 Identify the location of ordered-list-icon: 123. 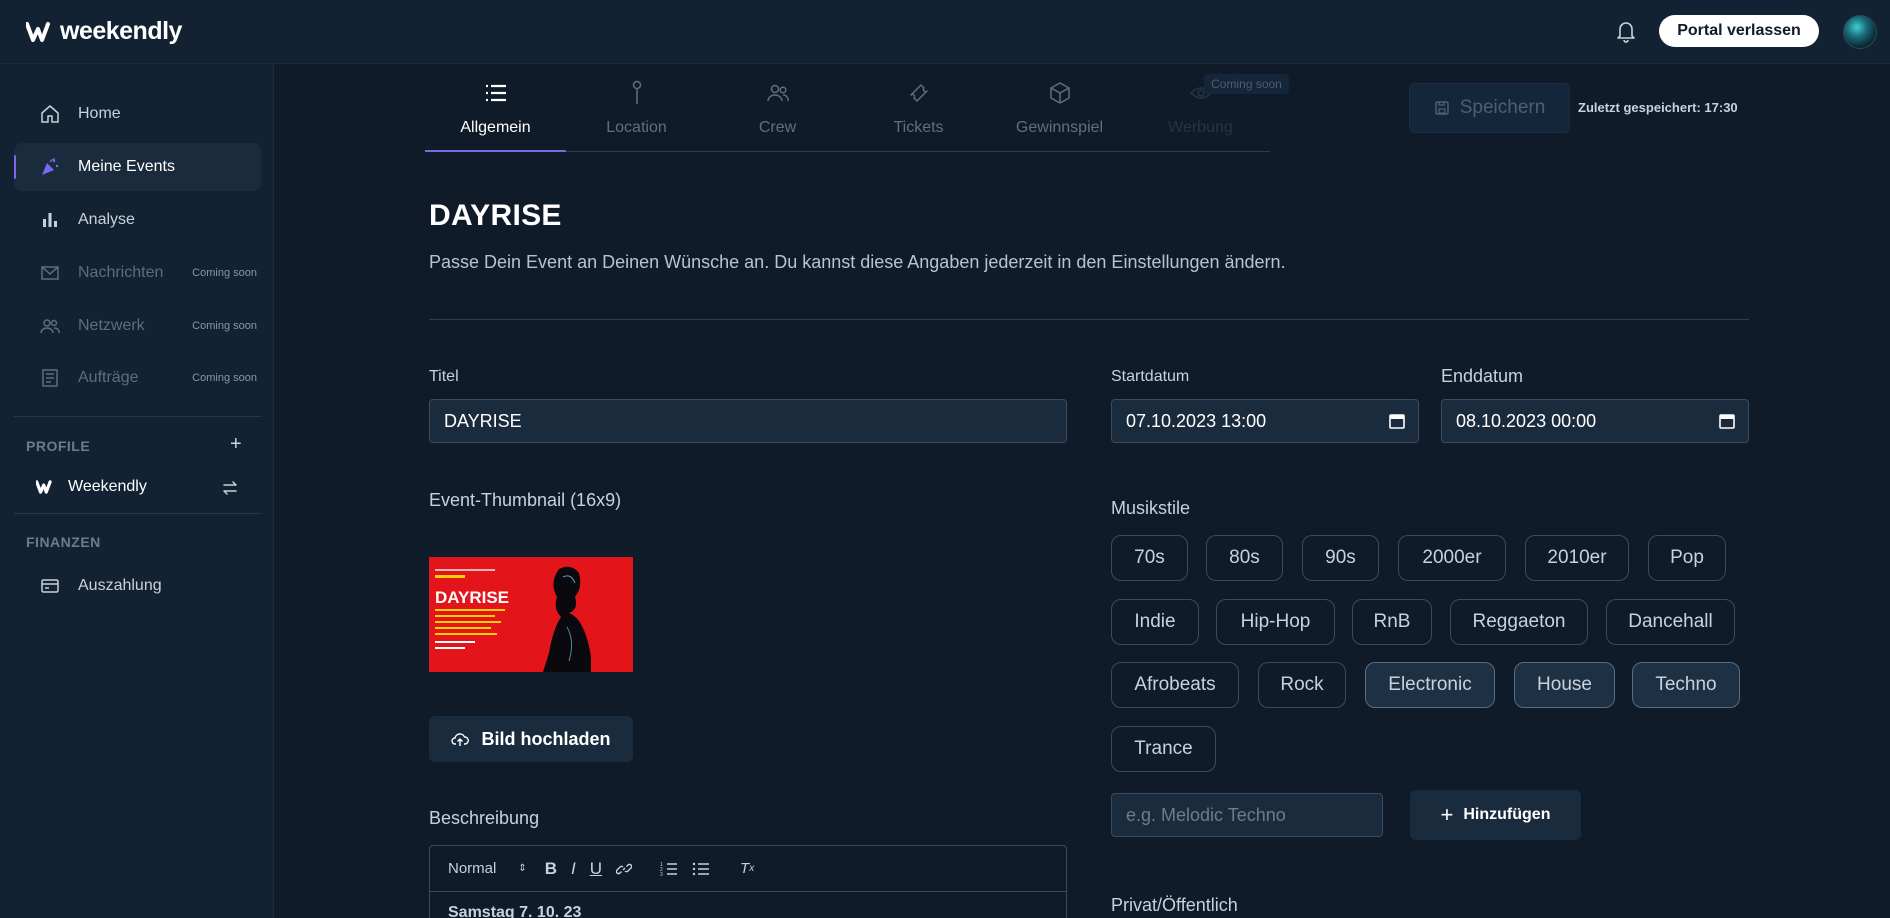
(669, 869).